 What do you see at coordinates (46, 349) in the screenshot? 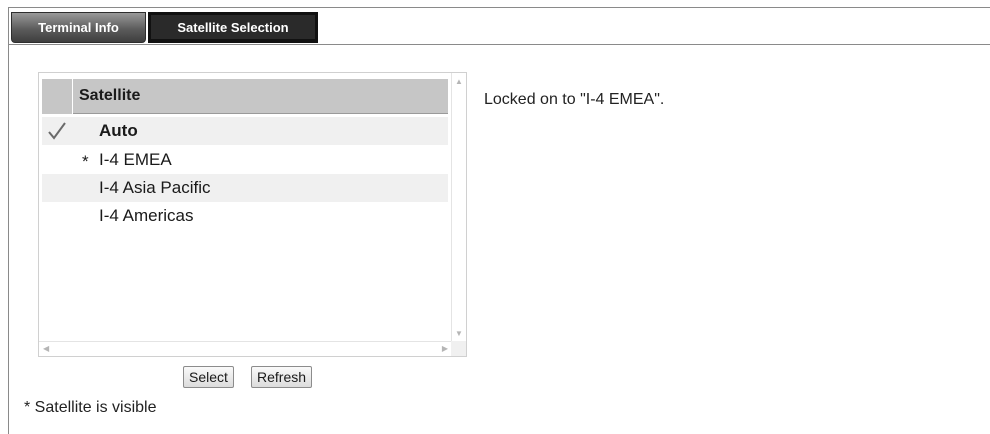
I see `scroll-left-arrow-icon: ◀` at bounding box center [46, 349].